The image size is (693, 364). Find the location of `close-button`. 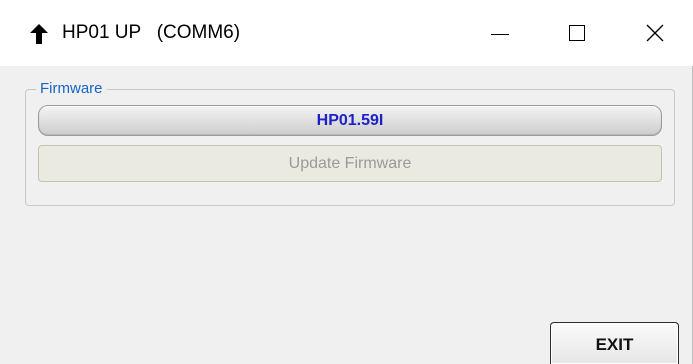

close-button is located at coordinates (655, 33).